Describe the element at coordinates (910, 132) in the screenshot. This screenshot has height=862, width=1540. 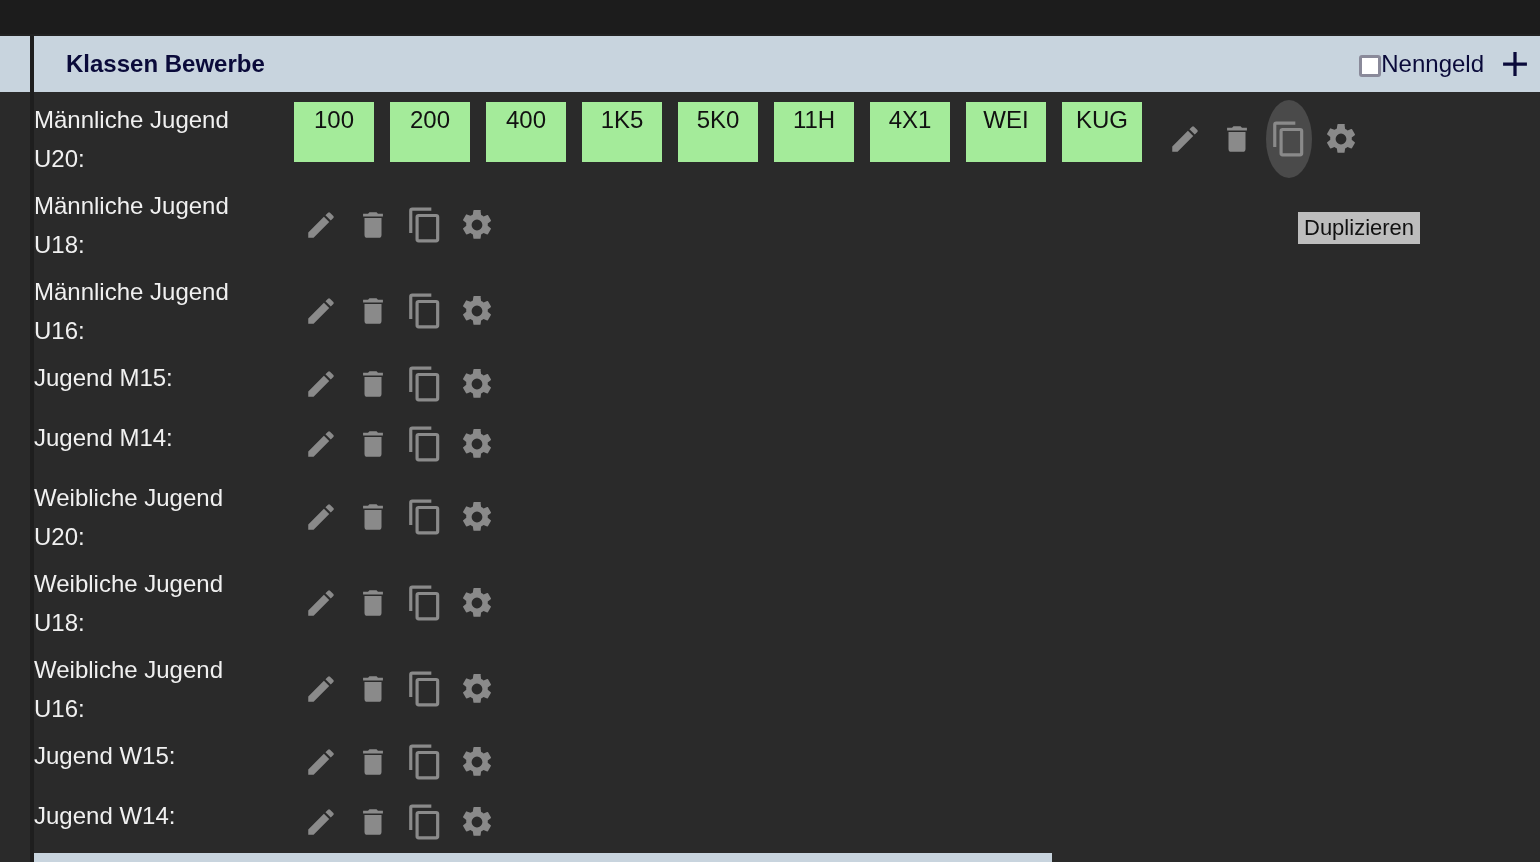
I see `event-chip: 4X1` at that location.